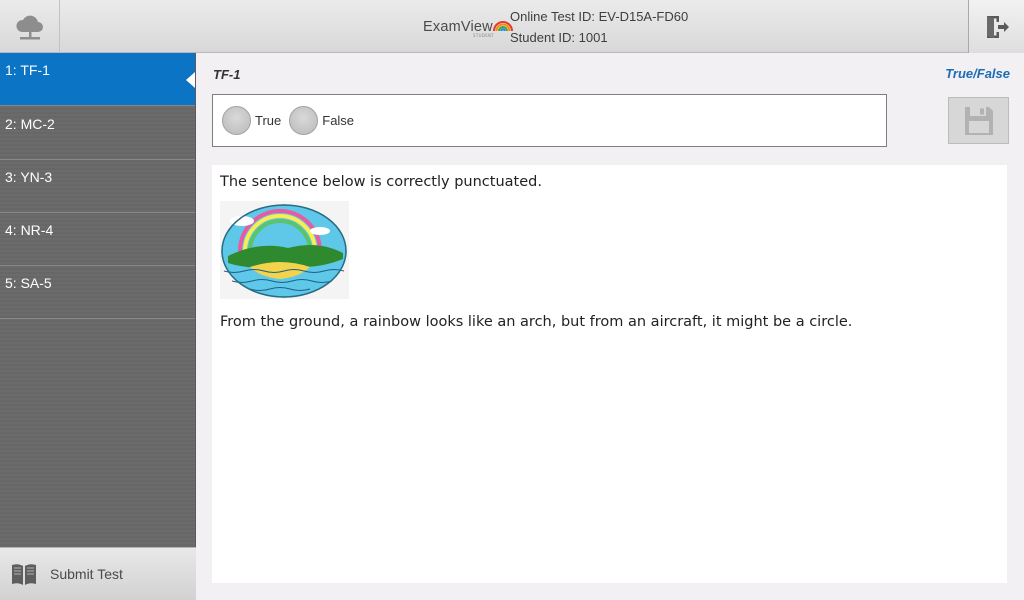 The width and height of the screenshot is (1024, 600). Describe the element at coordinates (97, 133) in the screenshot. I see `sidebar-item-mc-2: 2: MC-2` at that location.